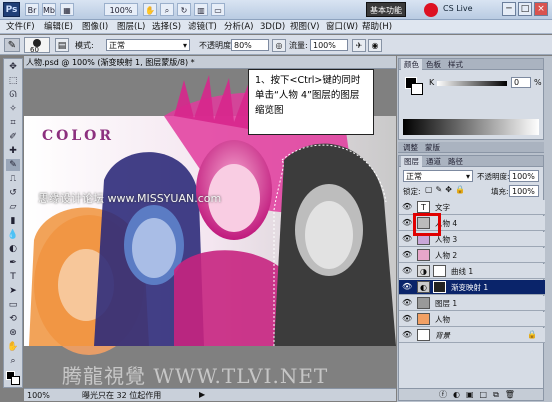 The image size is (552, 402). I want to click on tab-masks: 蒙版, so click(432, 147).